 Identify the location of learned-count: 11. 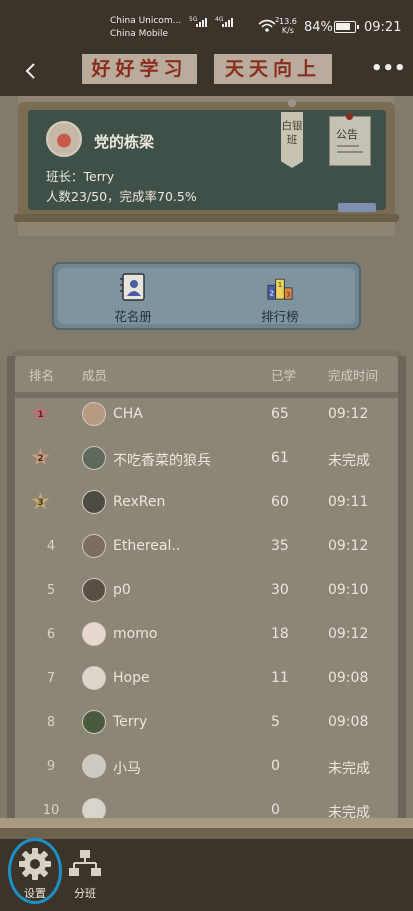
(280, 678).